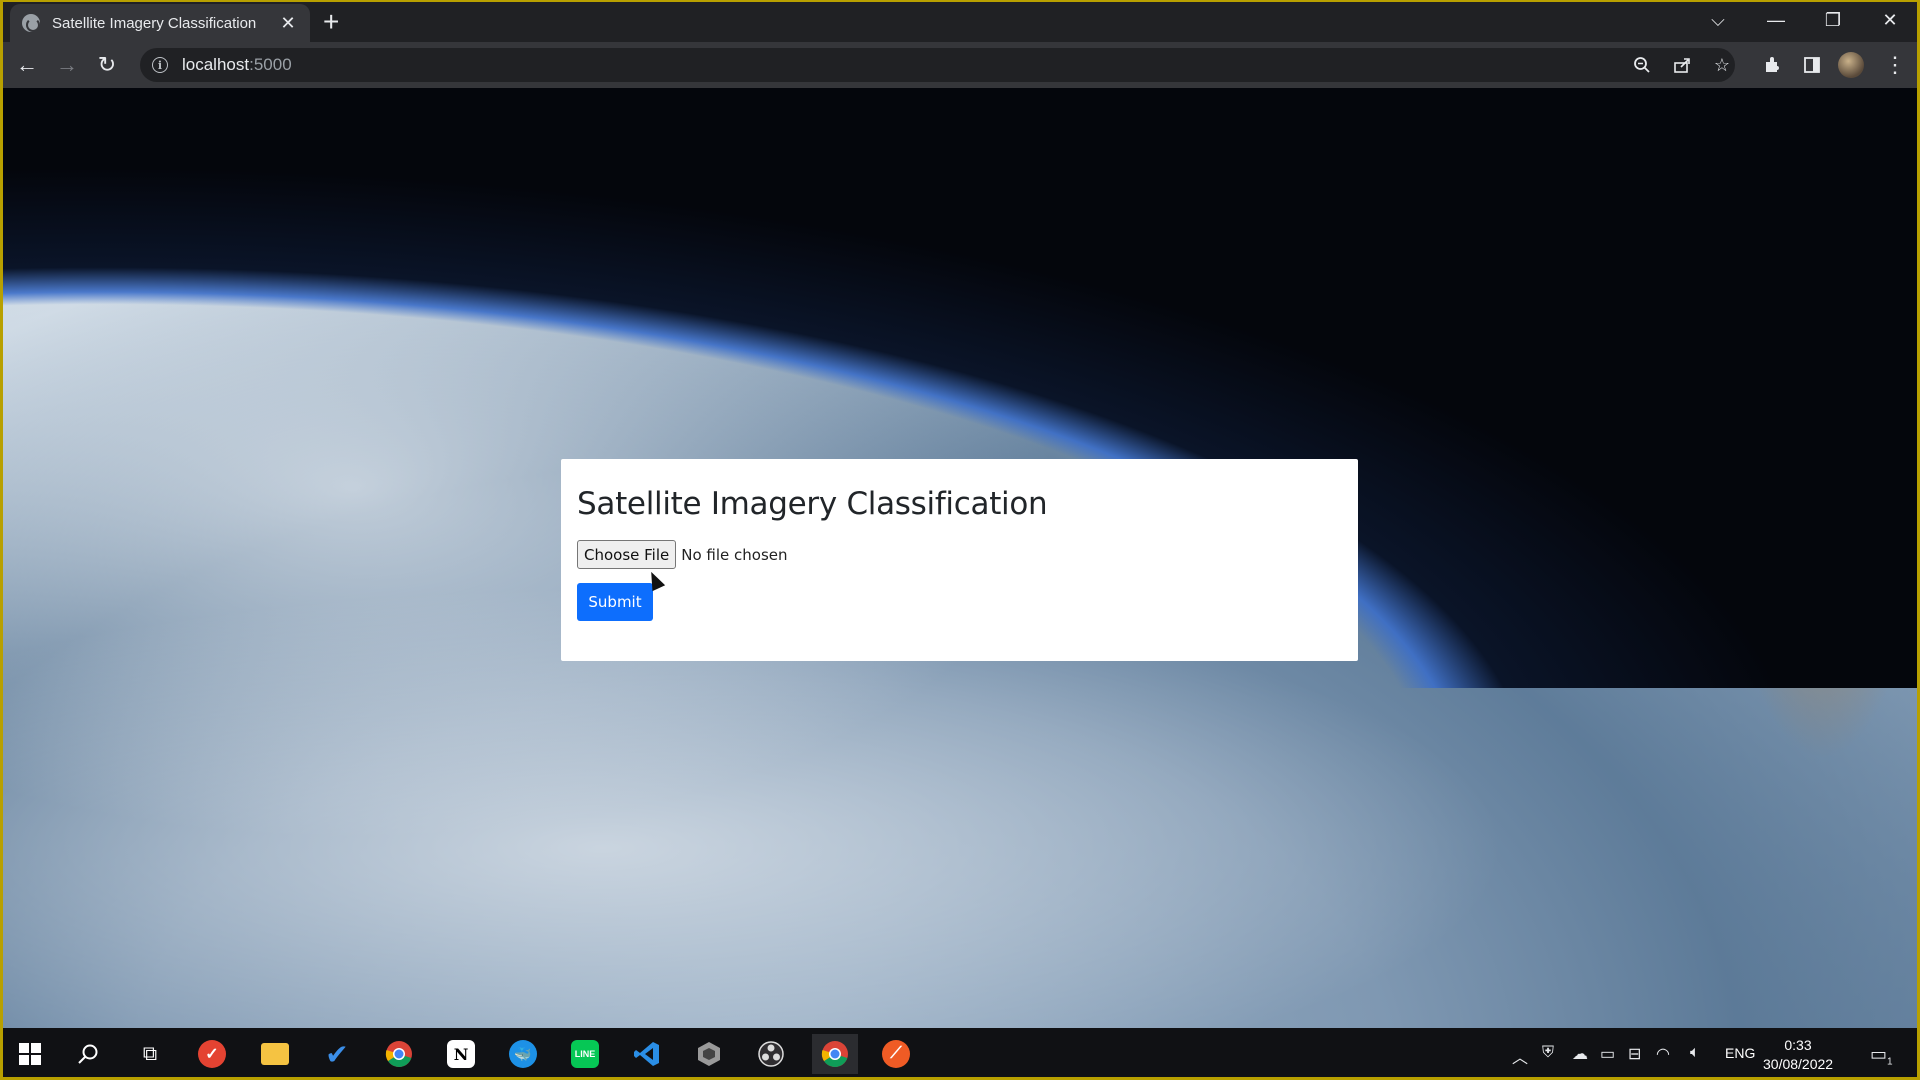  What do you see at coordinates (1776, 20) in the screenshot?
I see `minimize-button: —` at bounding box center [1776, 20].